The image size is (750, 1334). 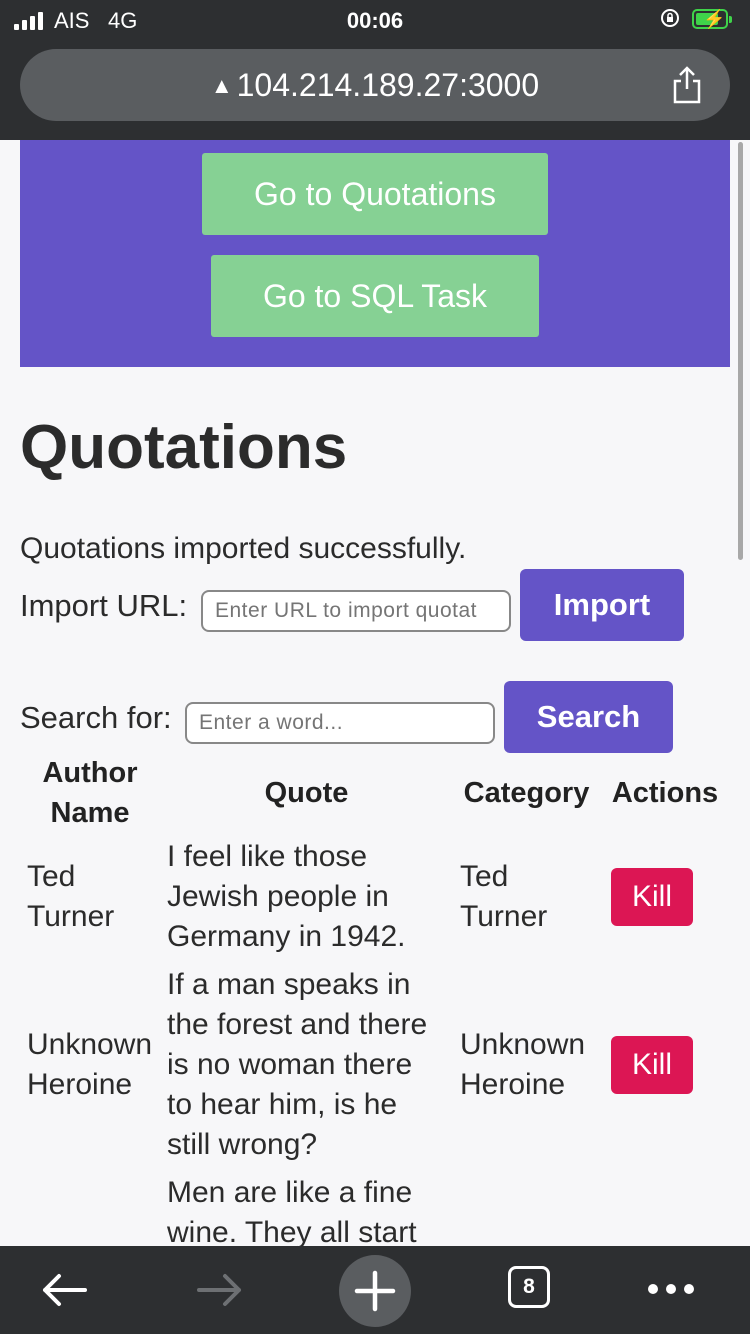 What do you see at coordinates (104, 605) in the screenshot?
I see `import-url-label: Import URL:` at bounding box center [104, 605].